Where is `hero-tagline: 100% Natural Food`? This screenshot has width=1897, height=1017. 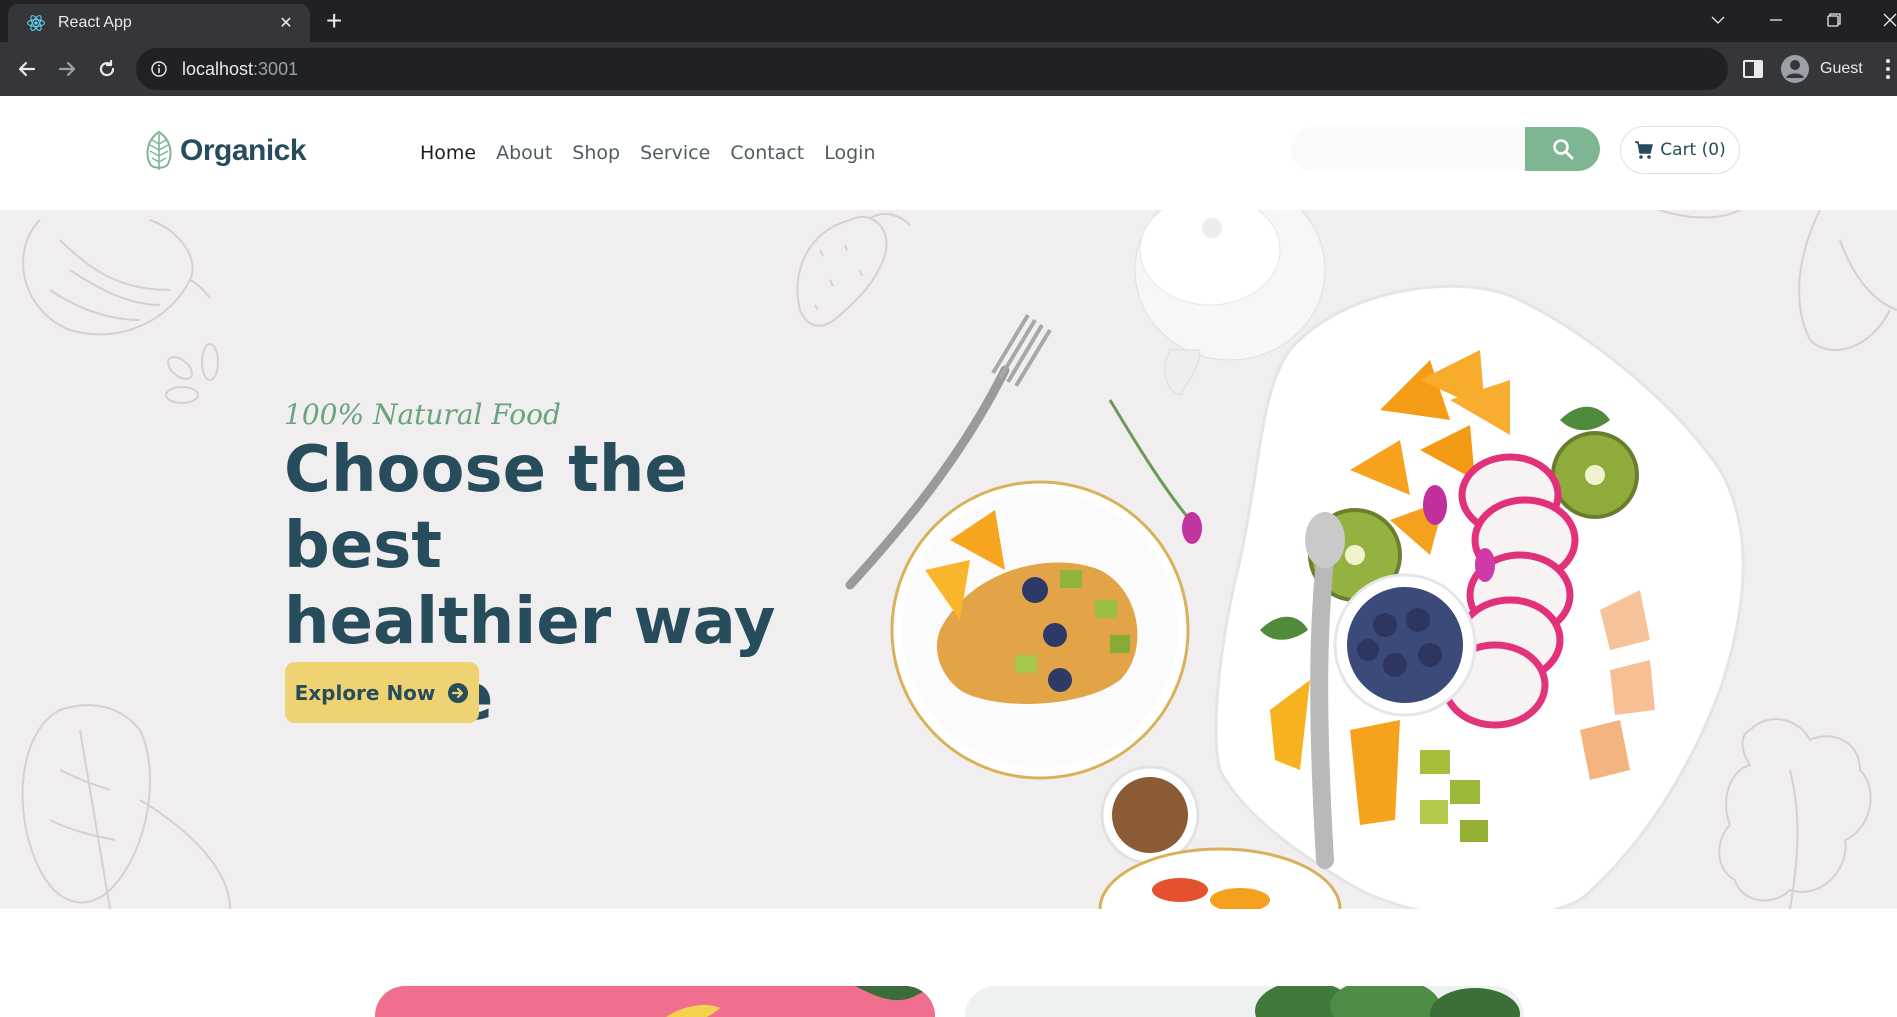
hero-tagline: 100% Natural Food is located at coordinates (422, 414).